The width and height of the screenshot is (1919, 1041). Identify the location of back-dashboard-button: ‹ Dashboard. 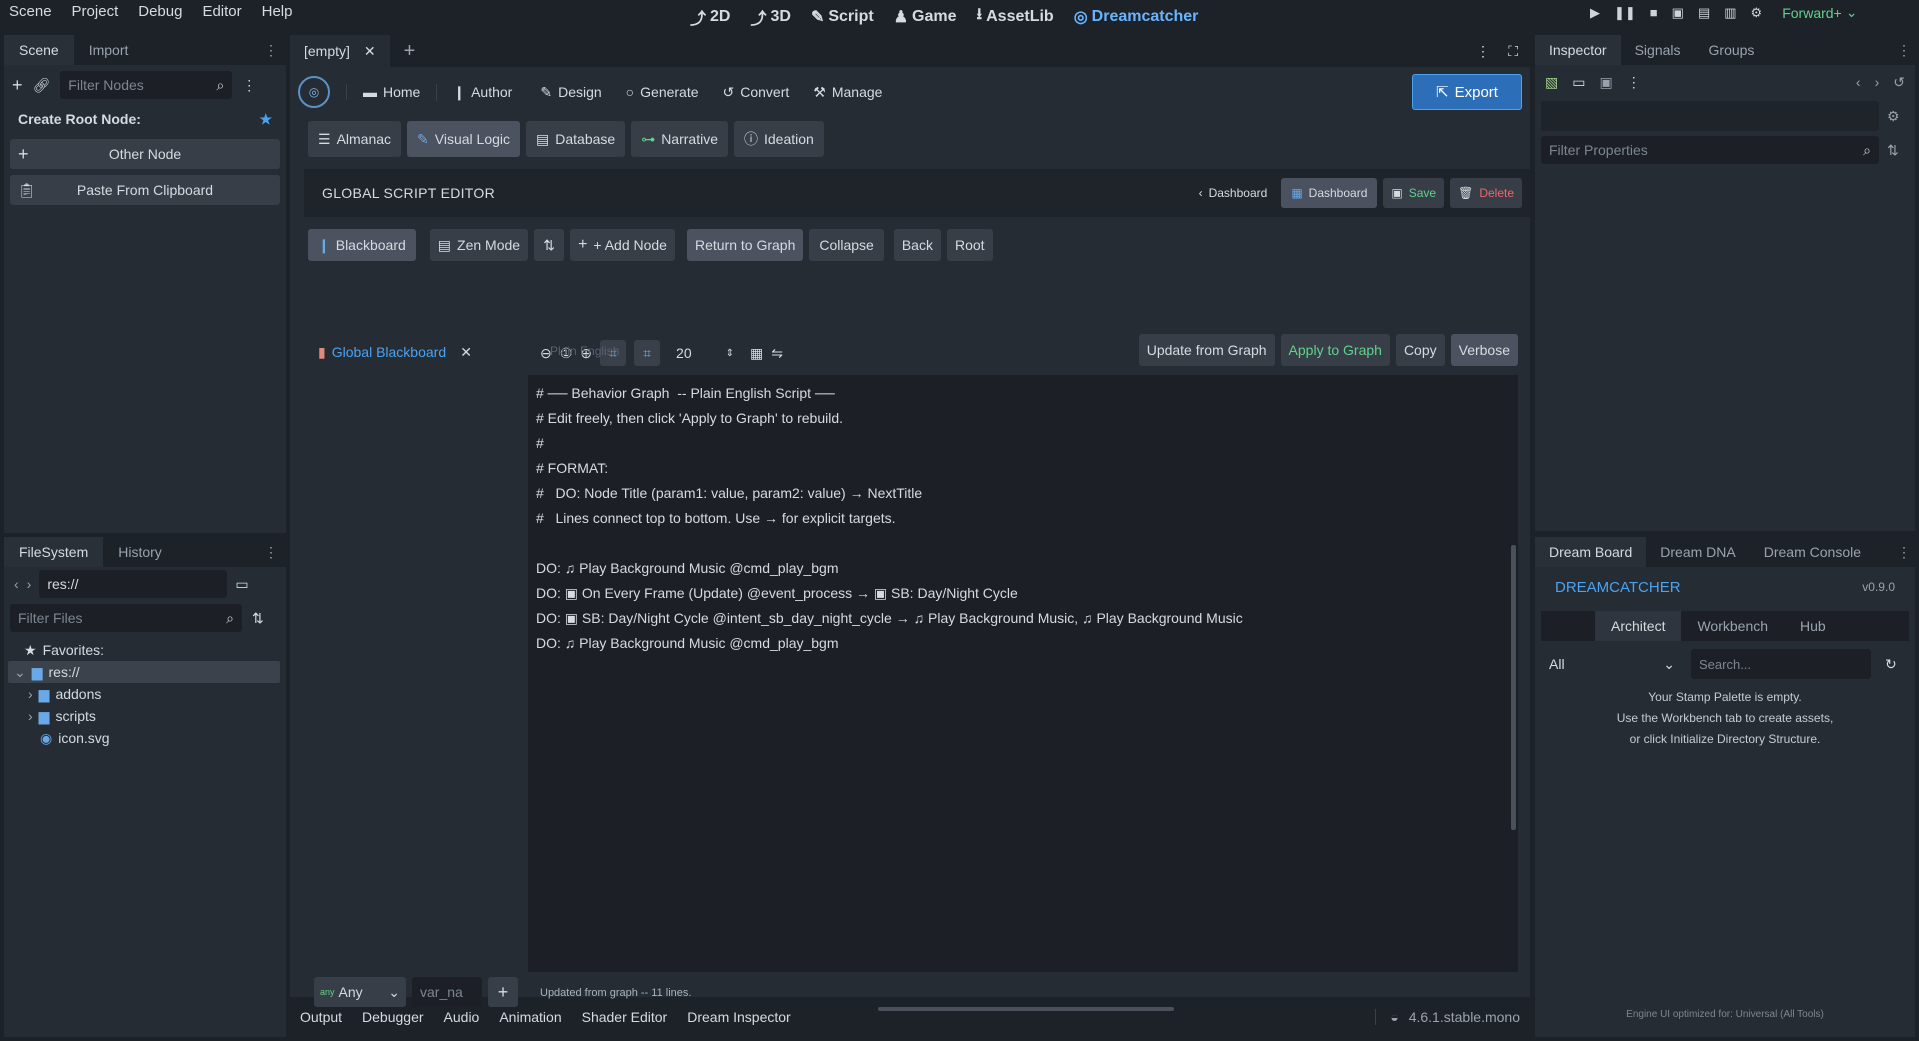
(1233, 193).